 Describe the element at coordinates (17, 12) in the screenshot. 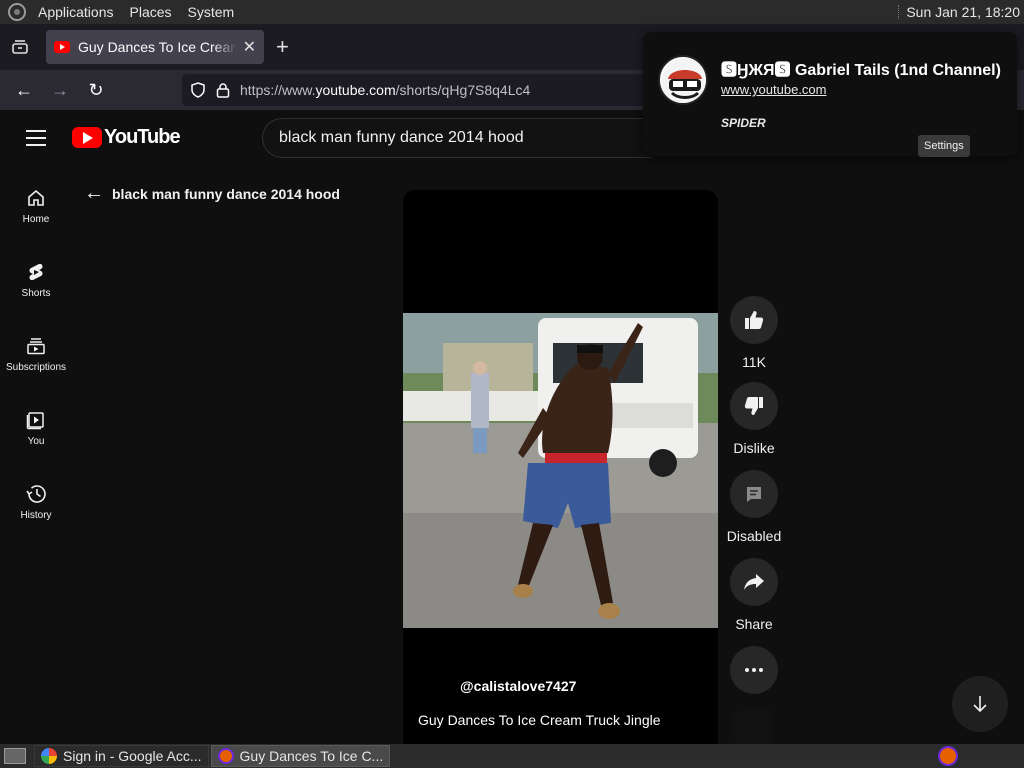

I see `os-logo-icon` at that location.